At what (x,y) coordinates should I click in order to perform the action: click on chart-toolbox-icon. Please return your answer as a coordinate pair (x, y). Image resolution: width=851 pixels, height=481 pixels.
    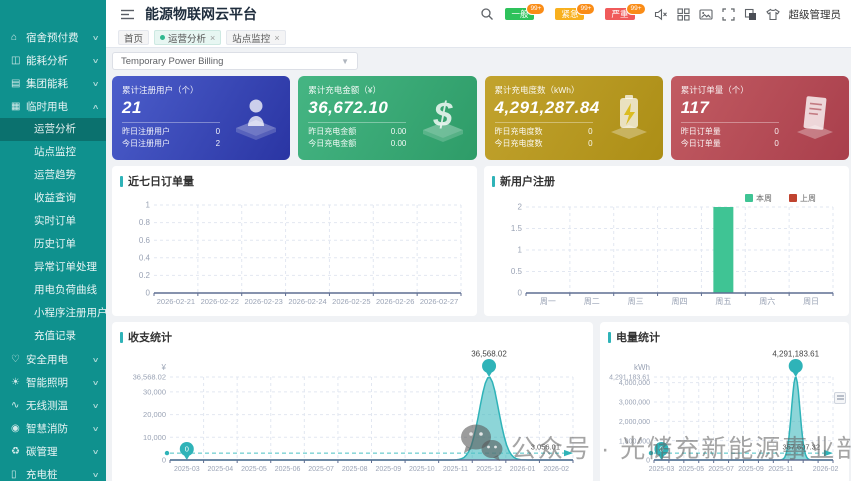
    Looking at the image, I should click on (840, 398).